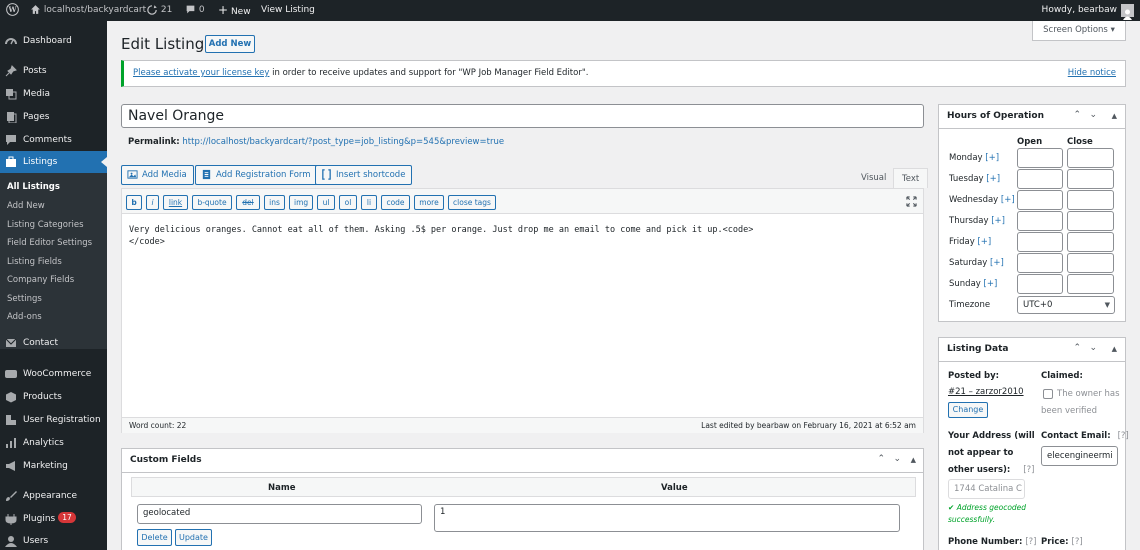 This screenshot has width=1140, height=550. Describe the element at coordinates (53, 162) in the screenshot. I see `sidebar-item-listings: Listings` at that location.